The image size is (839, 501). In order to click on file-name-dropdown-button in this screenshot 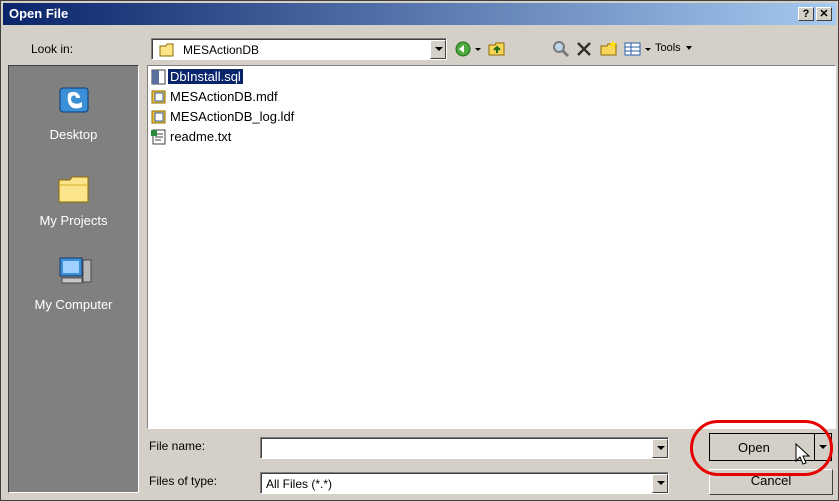, I will do `click(660, 448)`.